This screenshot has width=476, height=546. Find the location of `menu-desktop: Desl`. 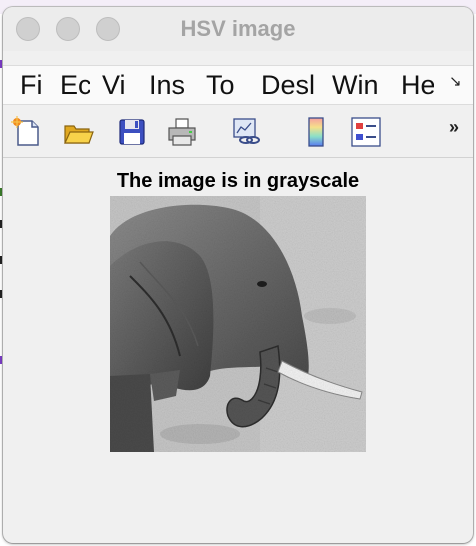

menu-desktop: Desl is located at coordinates (290, 85).